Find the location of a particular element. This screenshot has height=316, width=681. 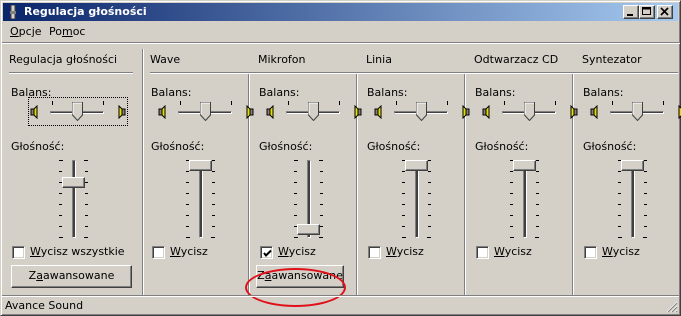

master-volume-slider is located at coordinates (73, 200).